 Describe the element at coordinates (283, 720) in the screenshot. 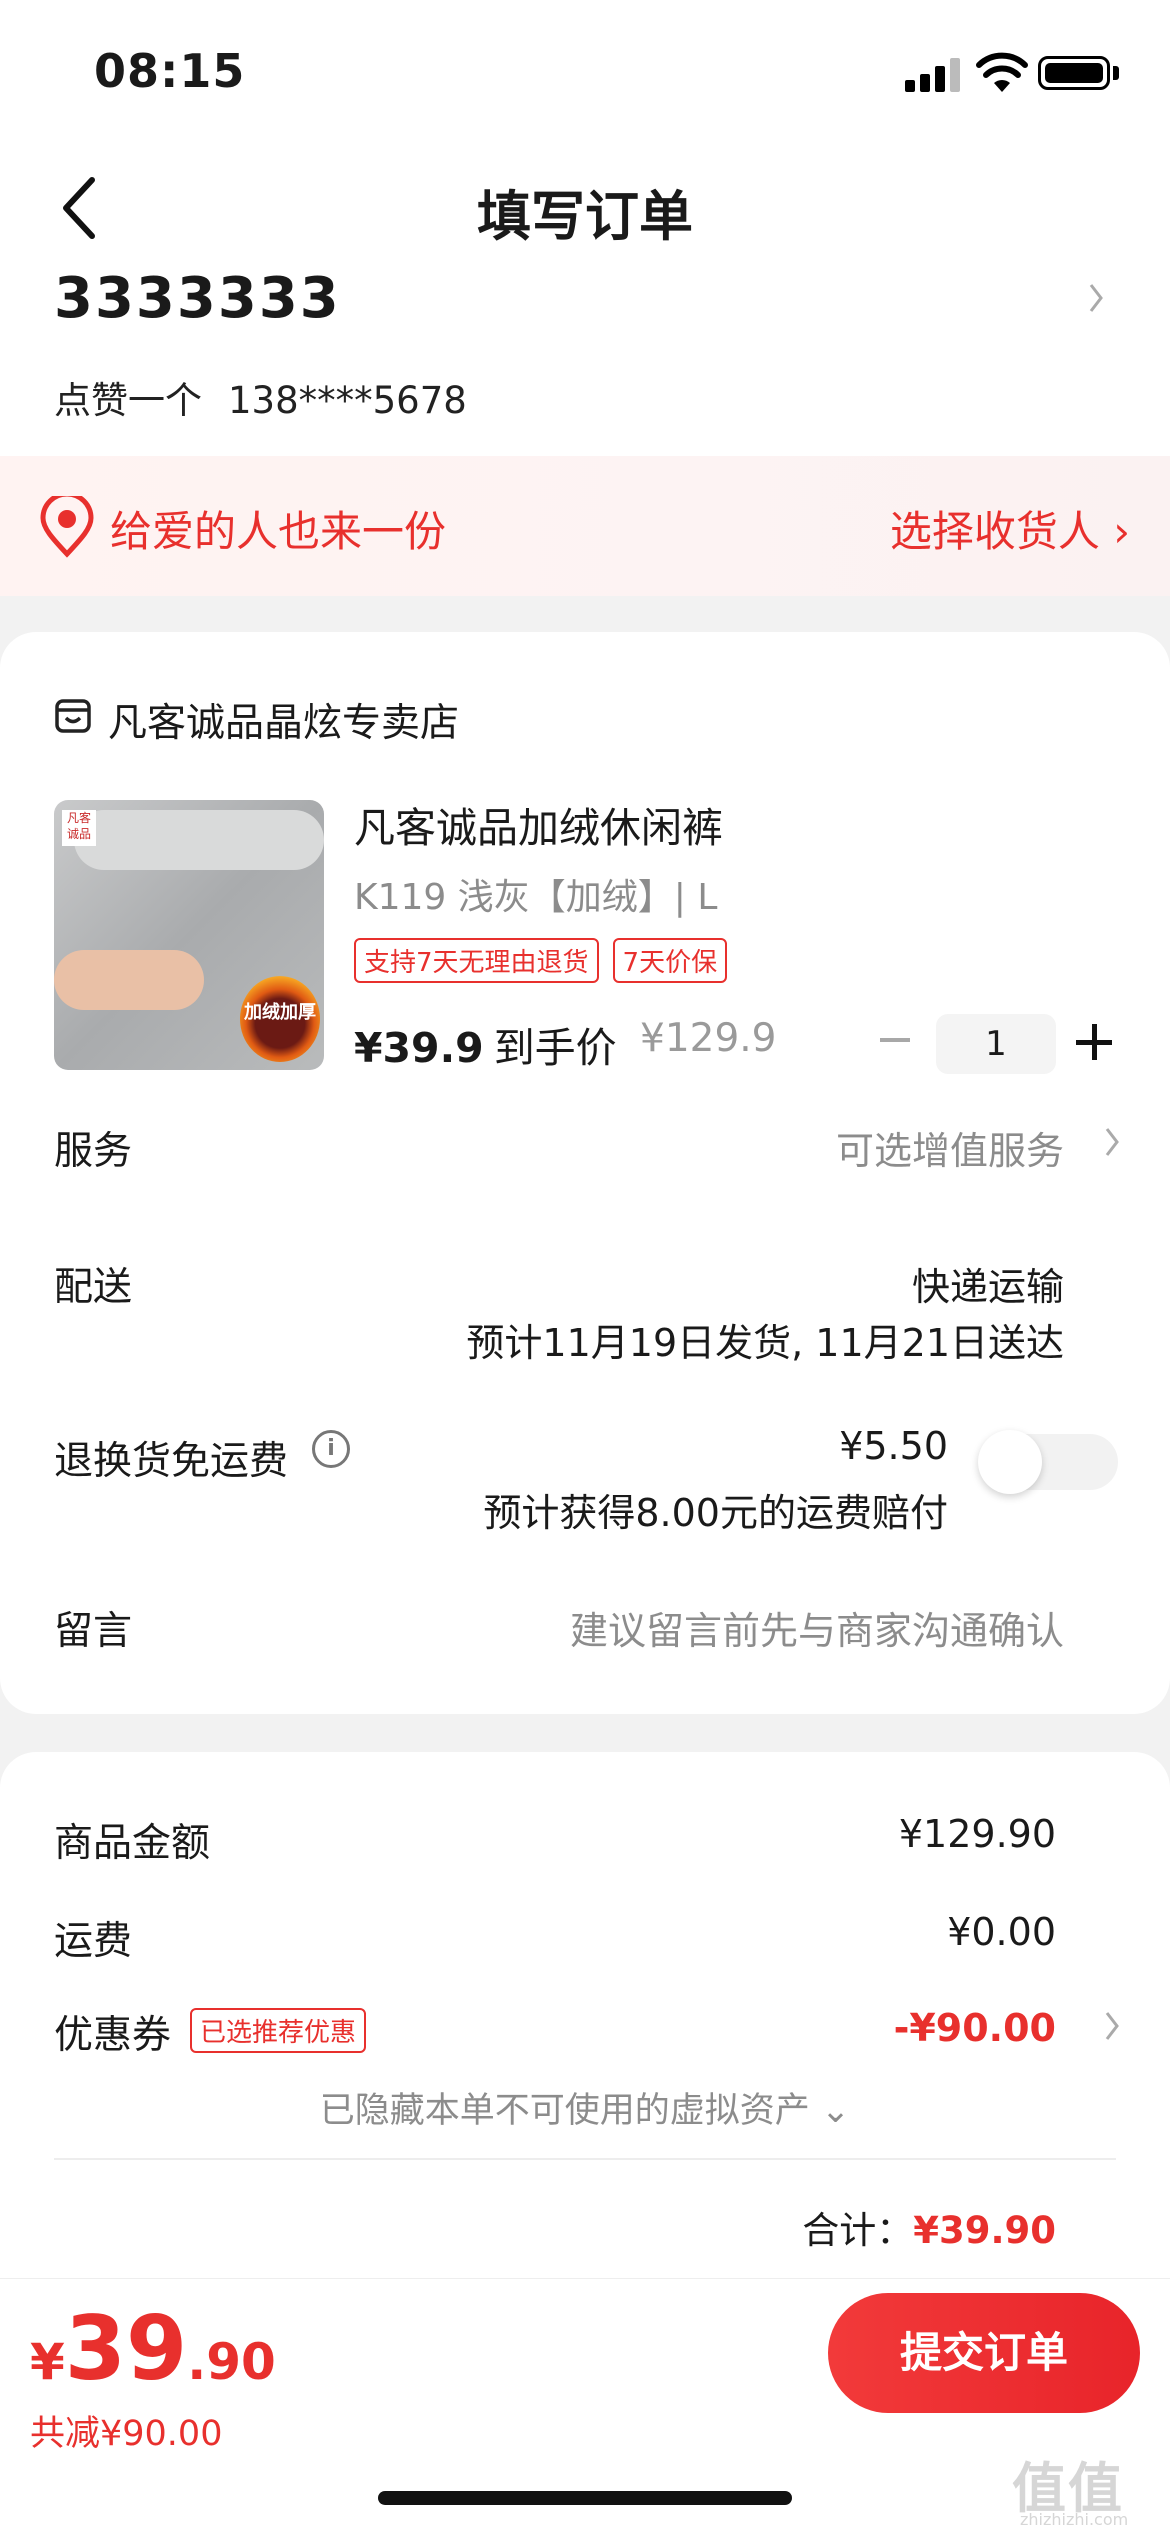

I see `shop-name: 凡客诚品晶炫专卖店` at that location.